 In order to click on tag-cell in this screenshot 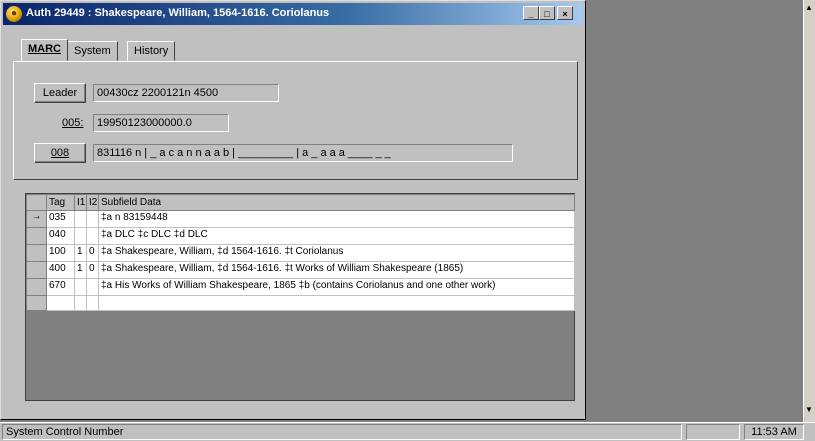, I will do `click(60, 303)`.